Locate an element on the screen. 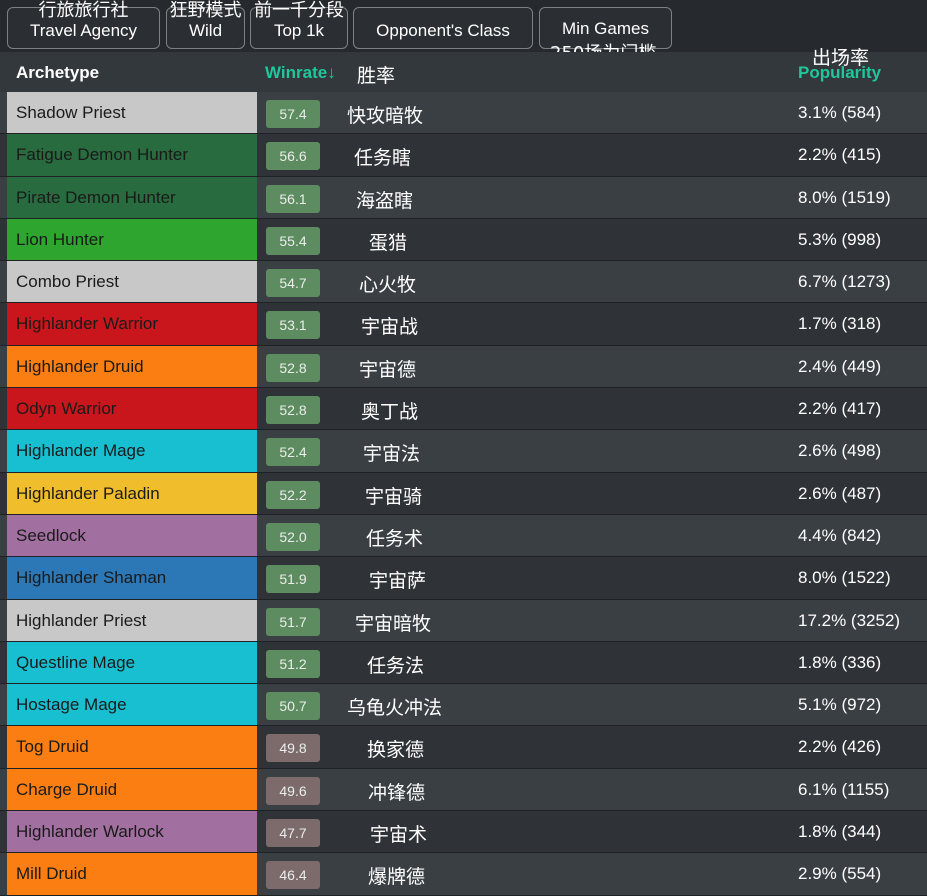  winrate-badge: 54.7 is located at coordinates (293, 283).